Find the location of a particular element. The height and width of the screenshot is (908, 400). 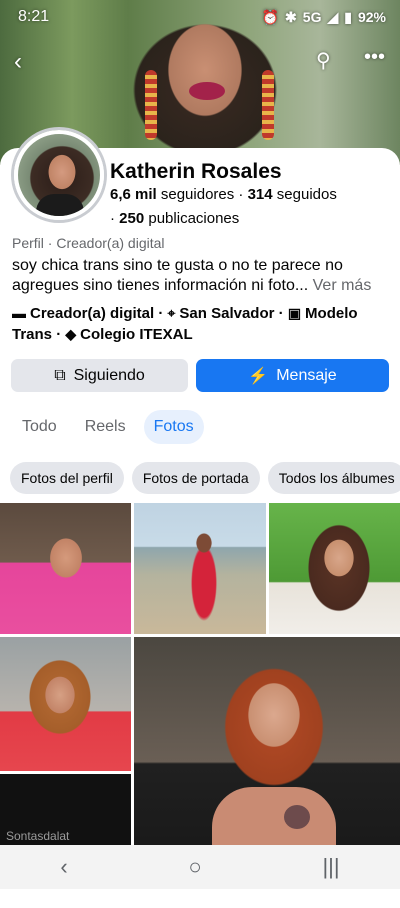

posts-stats: · 250 publicaciones is located at coordinates (174, 218).